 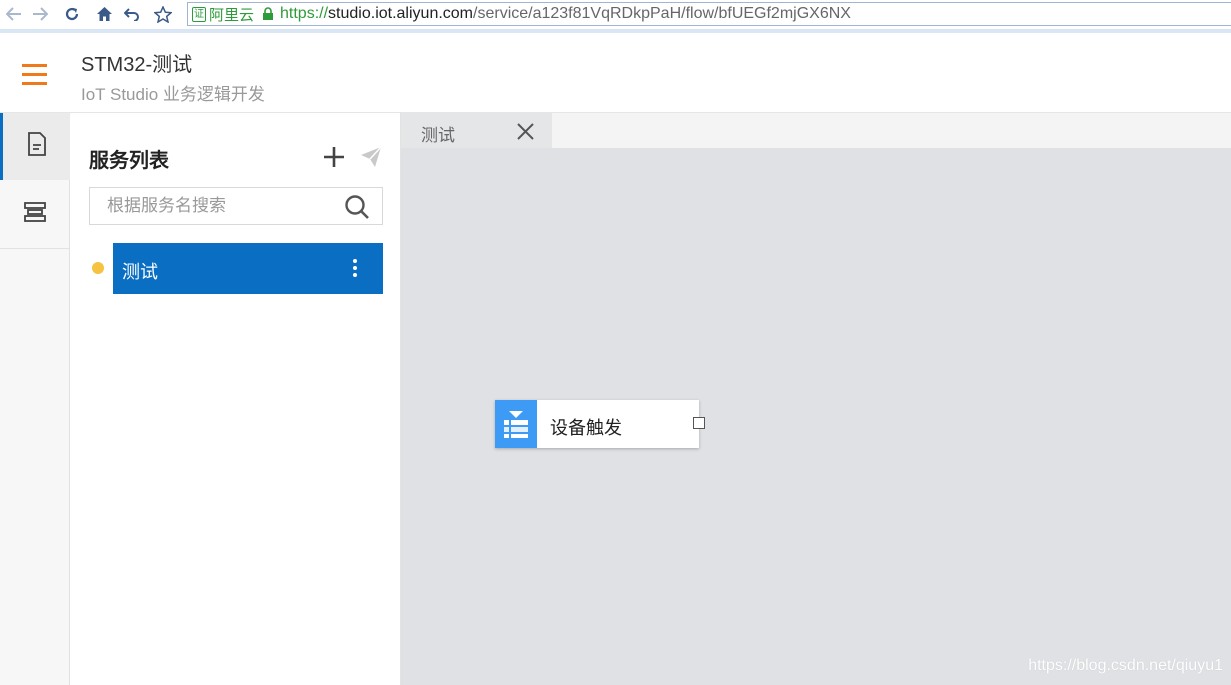 I want to click on list-item: 测试, so click(x=248, y=268).